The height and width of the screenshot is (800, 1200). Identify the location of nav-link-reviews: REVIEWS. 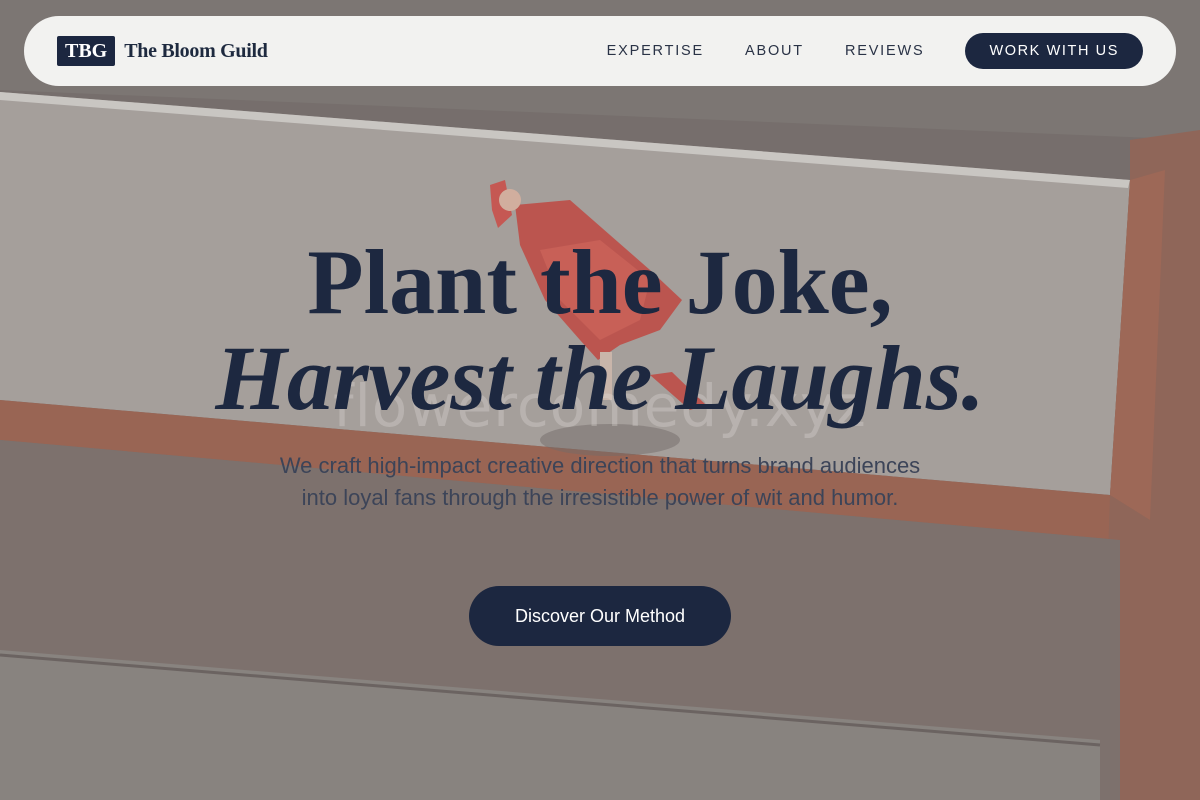
(884, 51).